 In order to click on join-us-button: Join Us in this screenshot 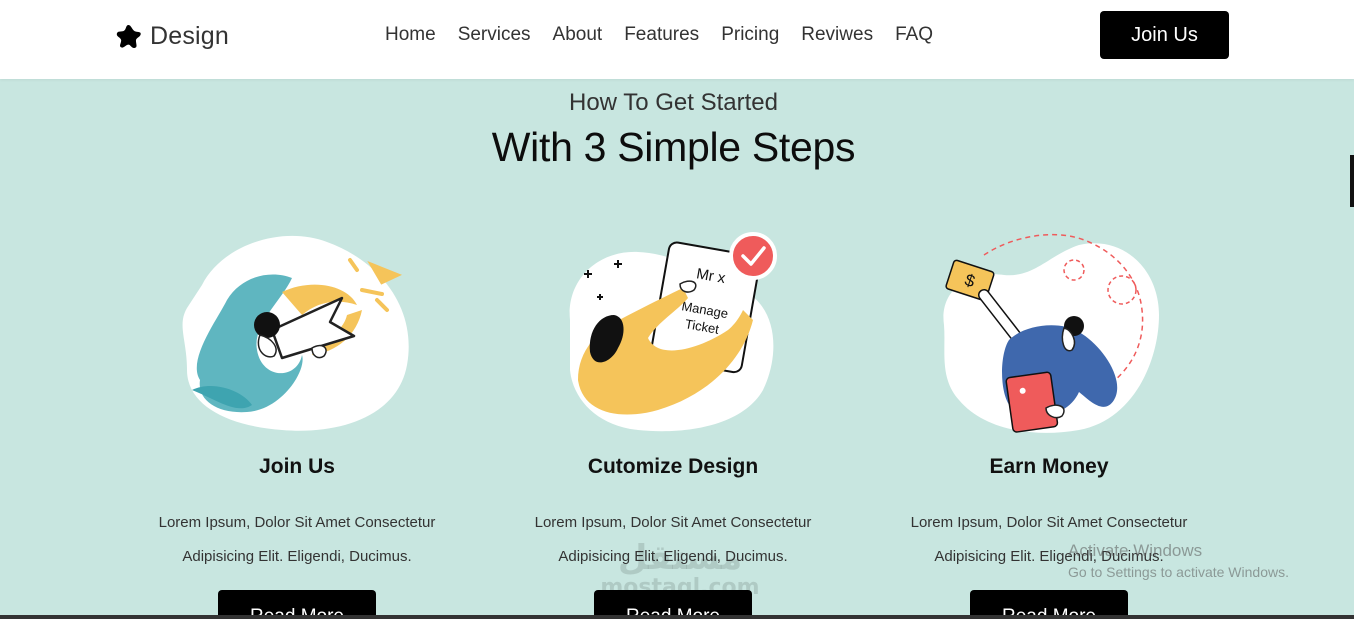, I will do `click(1164, 35)`.